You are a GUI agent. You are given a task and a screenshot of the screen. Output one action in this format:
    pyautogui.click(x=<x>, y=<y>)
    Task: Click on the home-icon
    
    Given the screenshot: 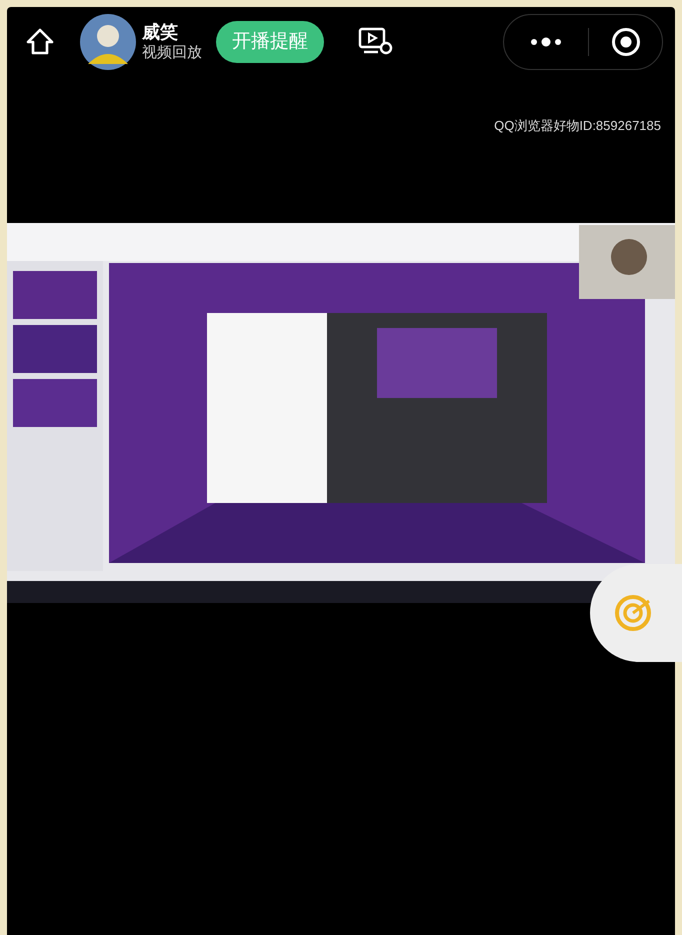 What is the action you would take?
    pyautogui.click(x=40, y=42)
    